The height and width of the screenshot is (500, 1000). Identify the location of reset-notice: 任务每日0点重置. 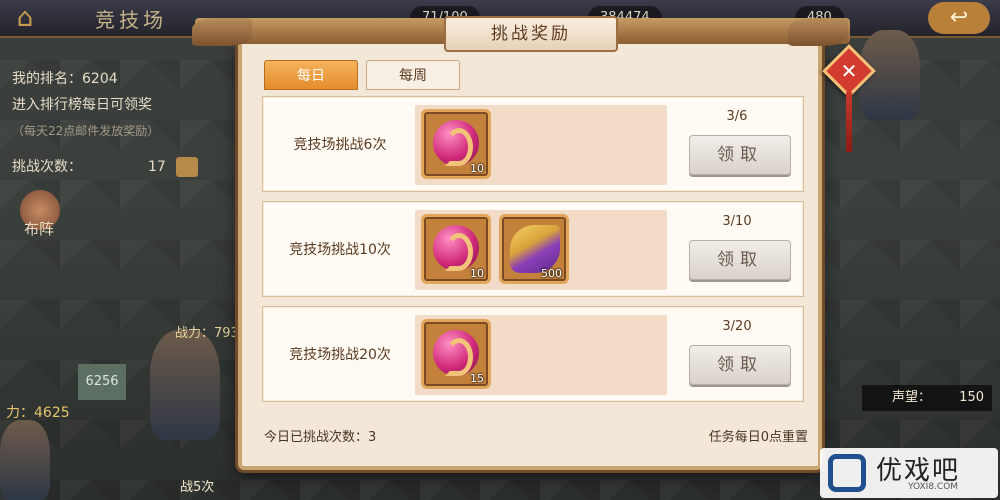
(758, 437).